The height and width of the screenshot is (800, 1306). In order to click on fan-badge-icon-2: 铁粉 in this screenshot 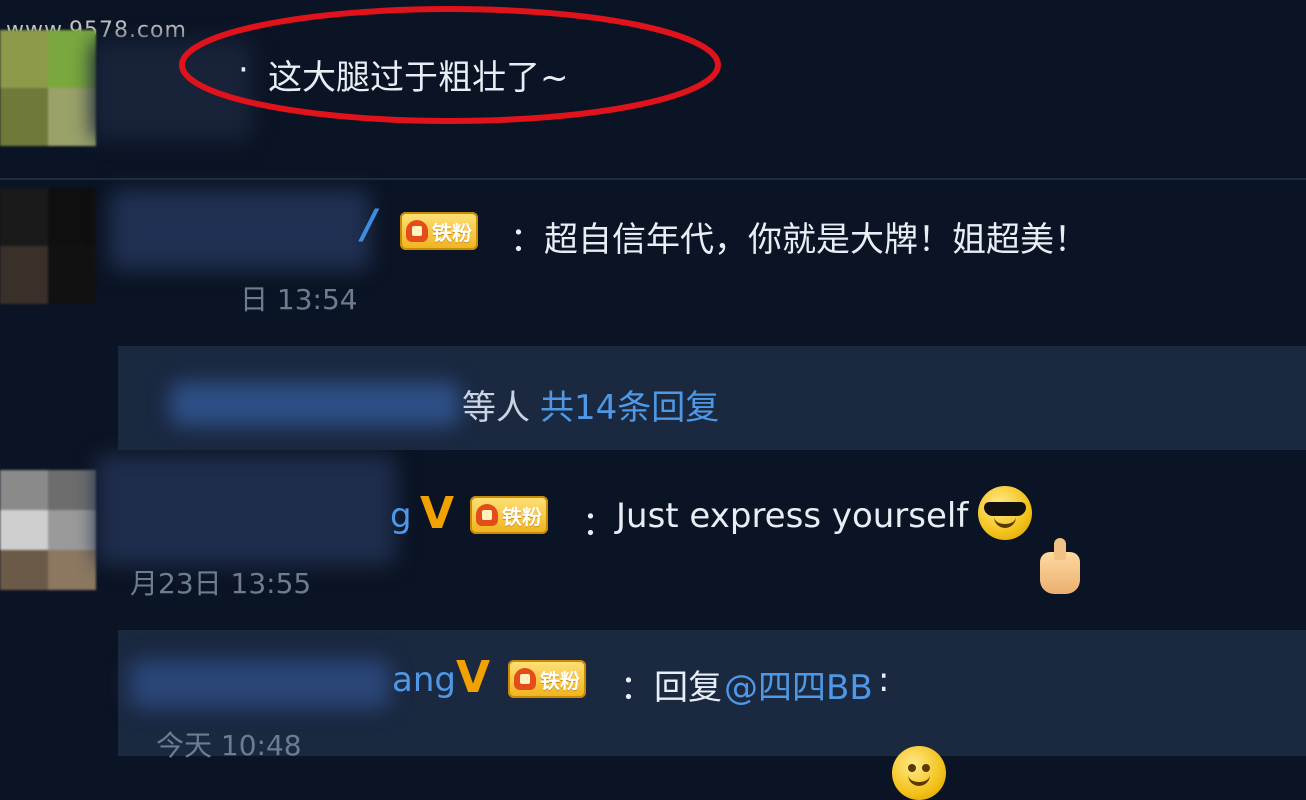, I will do `click(509, 515)`.